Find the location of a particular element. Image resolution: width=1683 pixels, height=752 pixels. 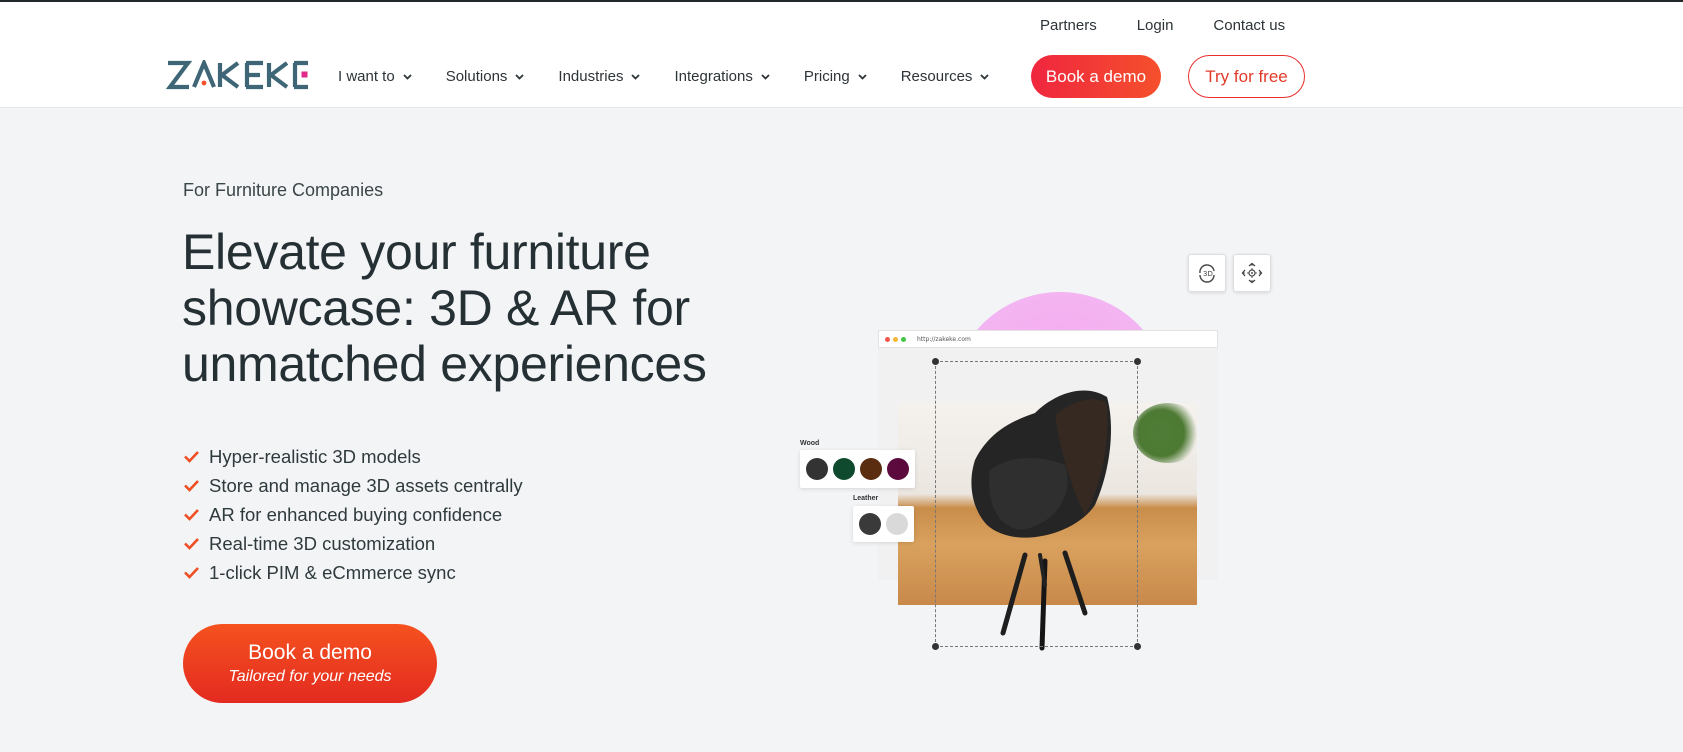

hero-eyebrow: For Furniture Companies is located at coordinates (283, 190).